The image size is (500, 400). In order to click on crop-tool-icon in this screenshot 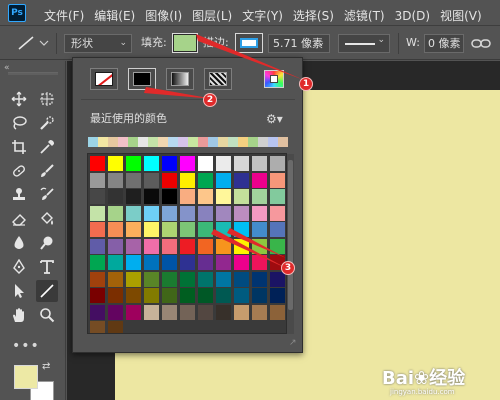, I will do `click(19, 147)`.